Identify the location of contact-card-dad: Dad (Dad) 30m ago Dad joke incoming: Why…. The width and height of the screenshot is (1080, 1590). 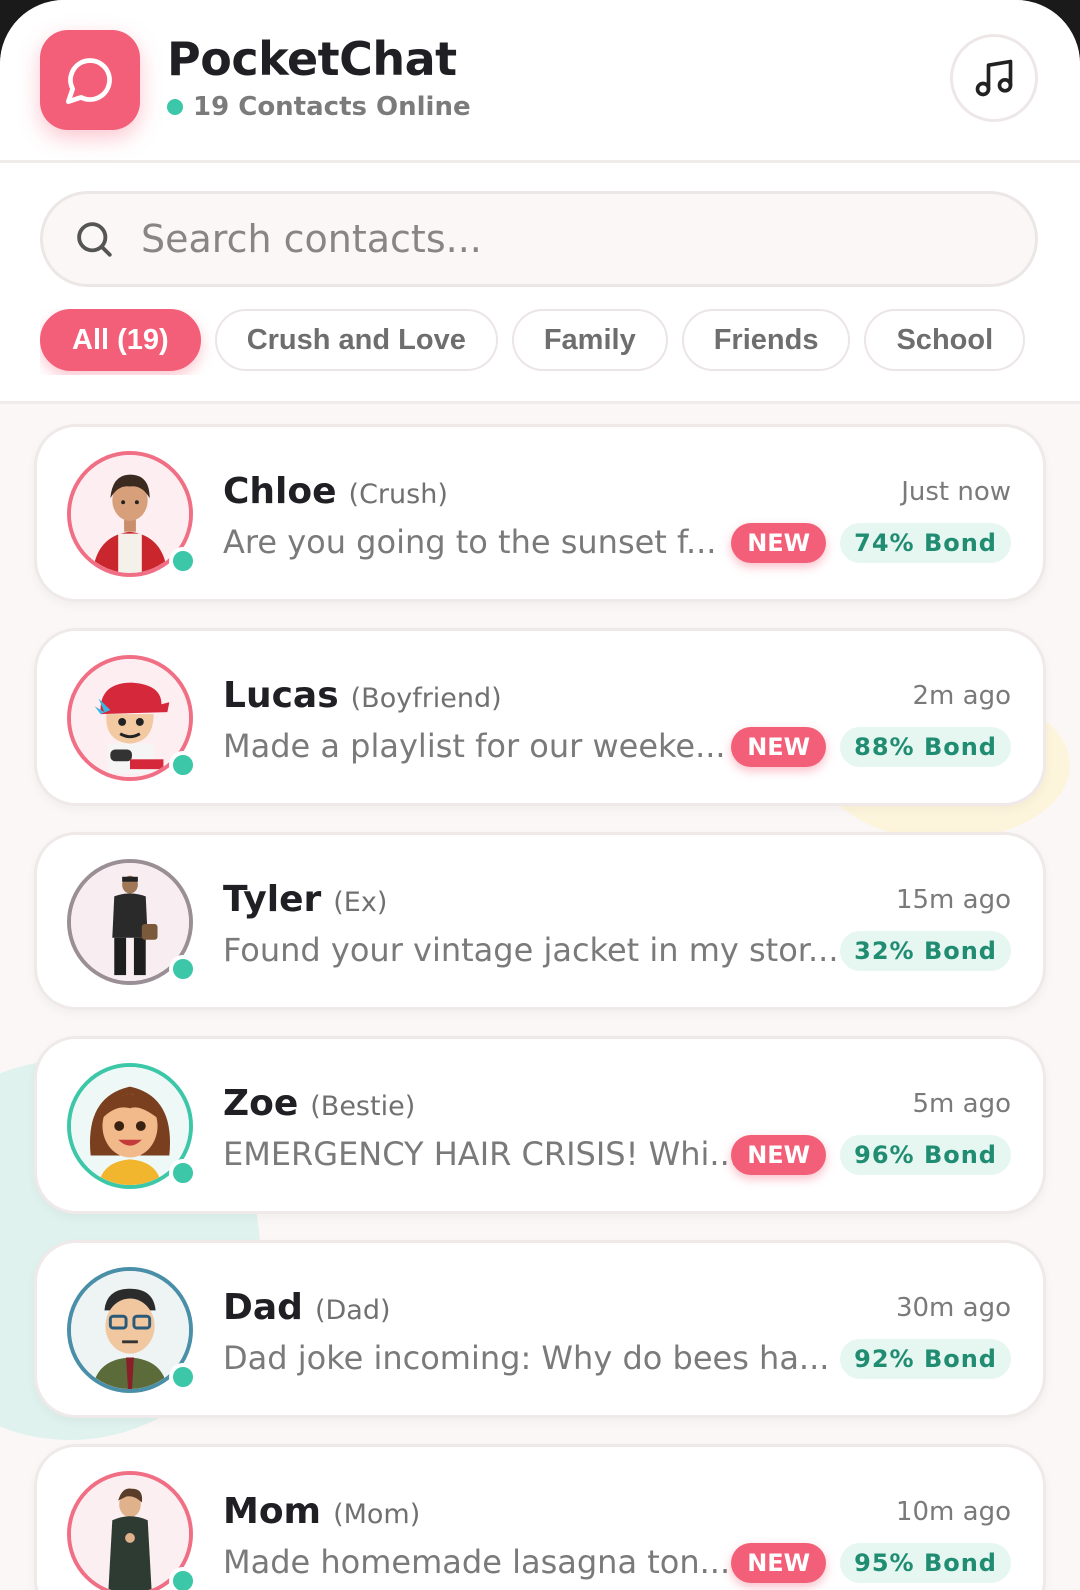
(540, 1329).